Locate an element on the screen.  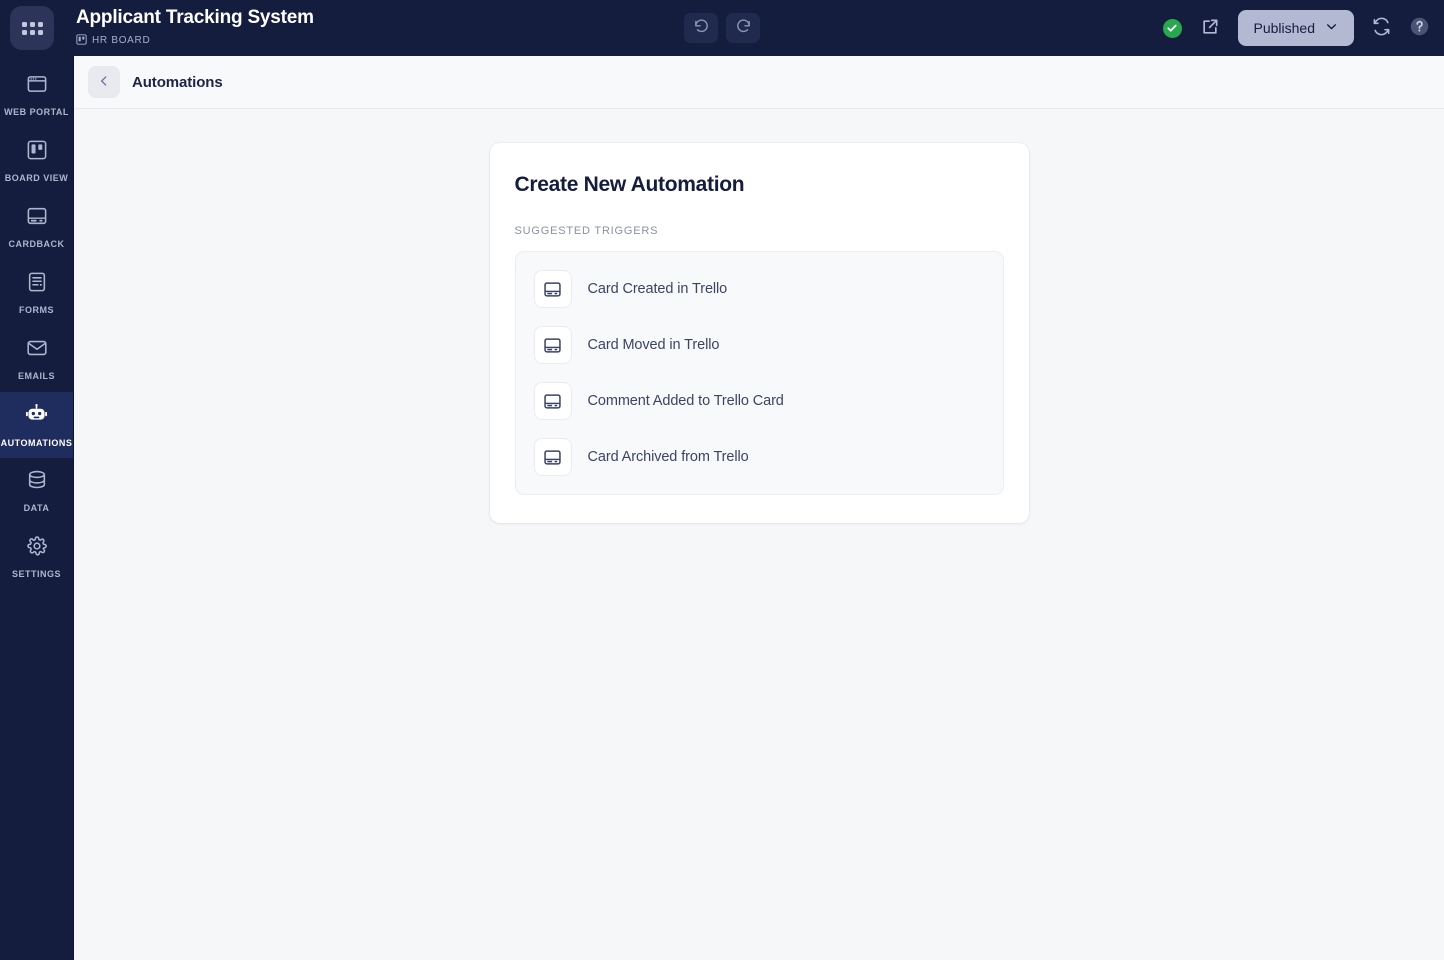
chevron-left-icon is located at coordinates (104, 82).